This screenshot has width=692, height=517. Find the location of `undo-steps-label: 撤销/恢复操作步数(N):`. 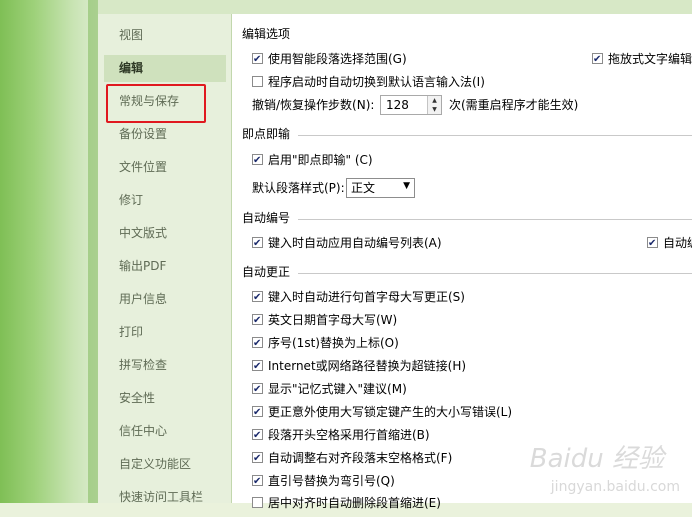

undo-steps-label: 撤销/恢复操作步数(N): is located at coordinates (313, 105).